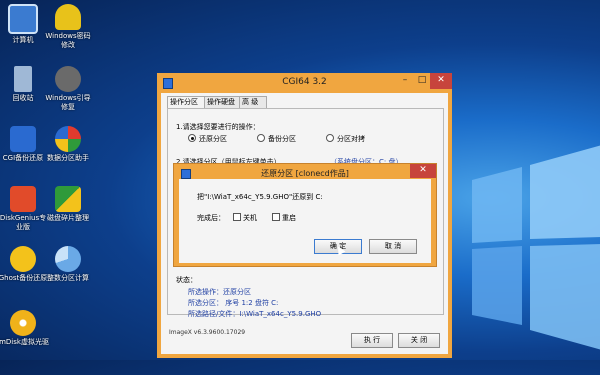 The height and width of the screenshot is (375, 600). I want to click on version-label: ImageX v6.3.9600.17029, so click(207, 332).